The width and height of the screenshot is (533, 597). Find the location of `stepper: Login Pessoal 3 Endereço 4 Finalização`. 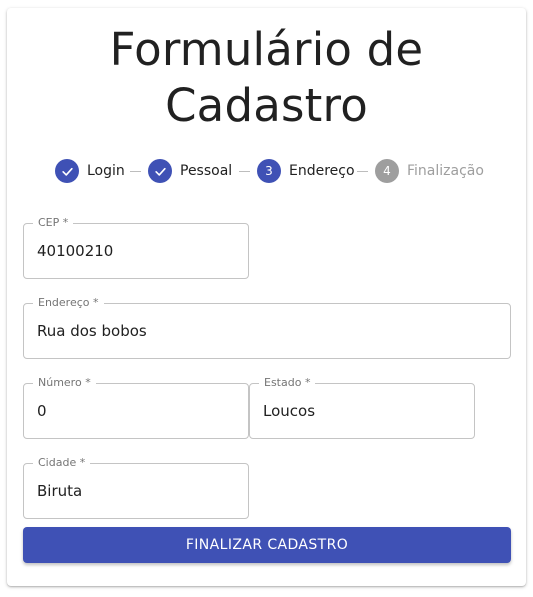

stepper: Login Pessoal 3 Endereço 4 Finalização is located at coordinates (266, 171).